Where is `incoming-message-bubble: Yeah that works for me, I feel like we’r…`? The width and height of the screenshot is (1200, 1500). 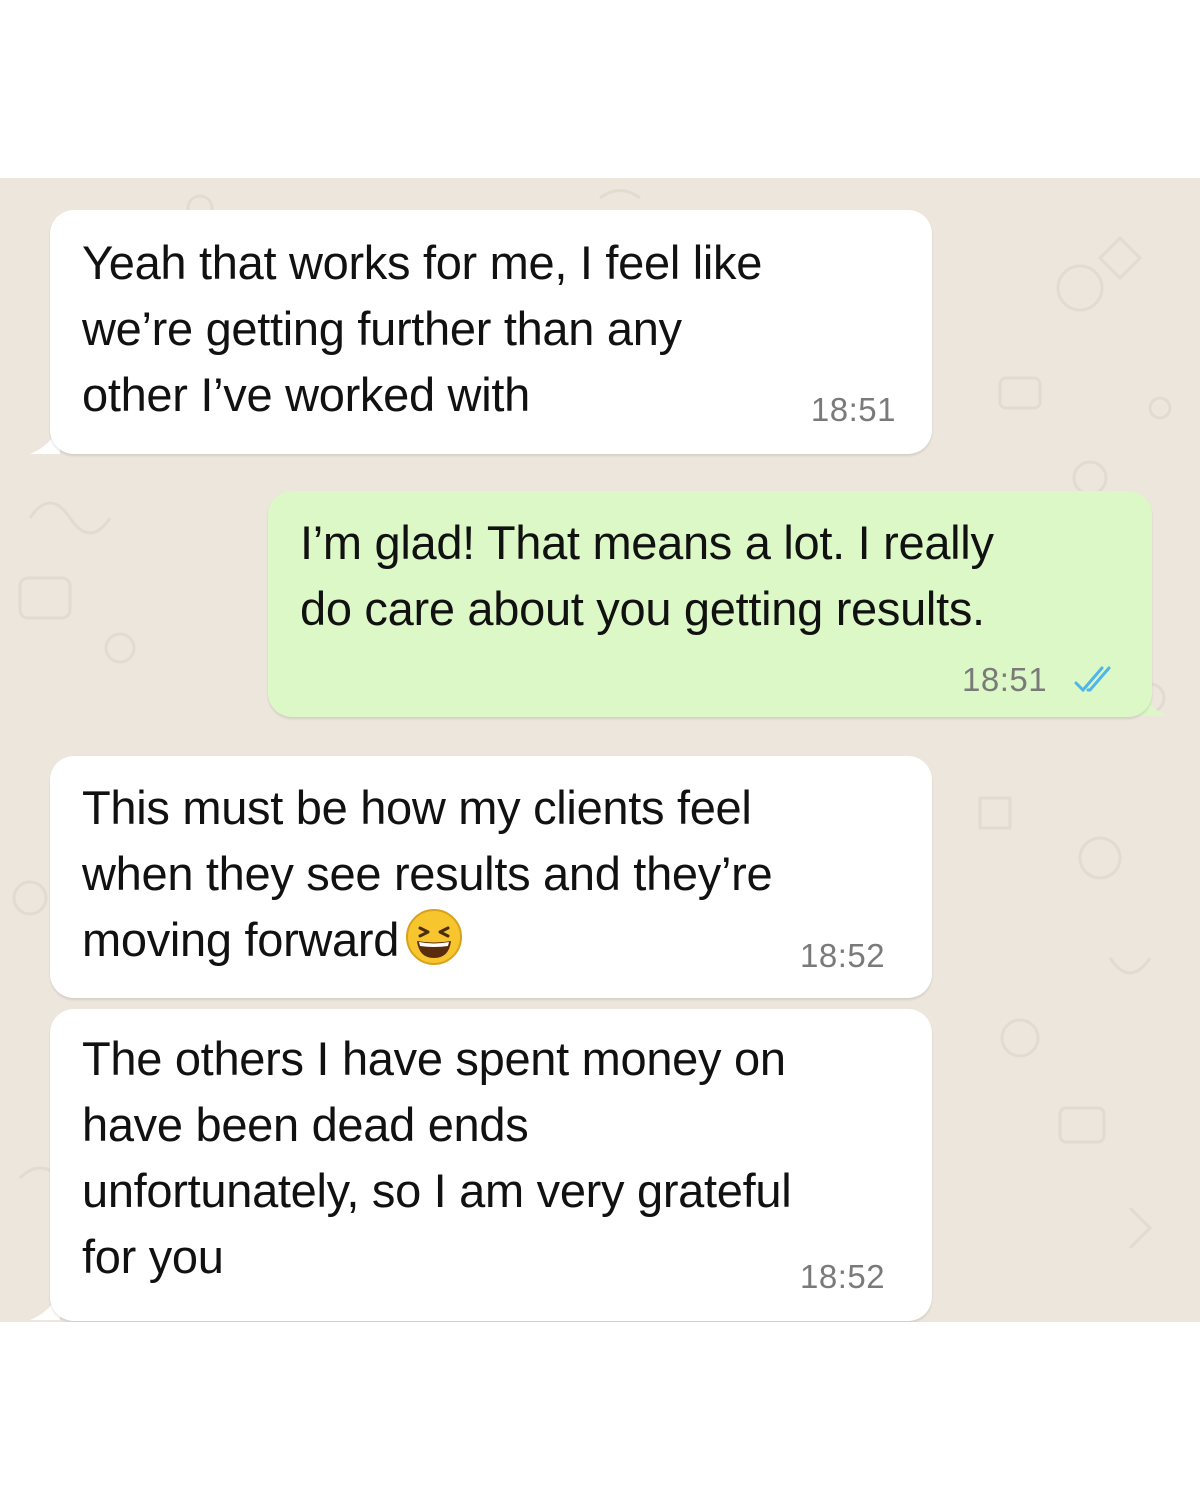
incoming-message-bubble: Yeah that works for me, I feel like we’r… is located at coordinates (491, 332).